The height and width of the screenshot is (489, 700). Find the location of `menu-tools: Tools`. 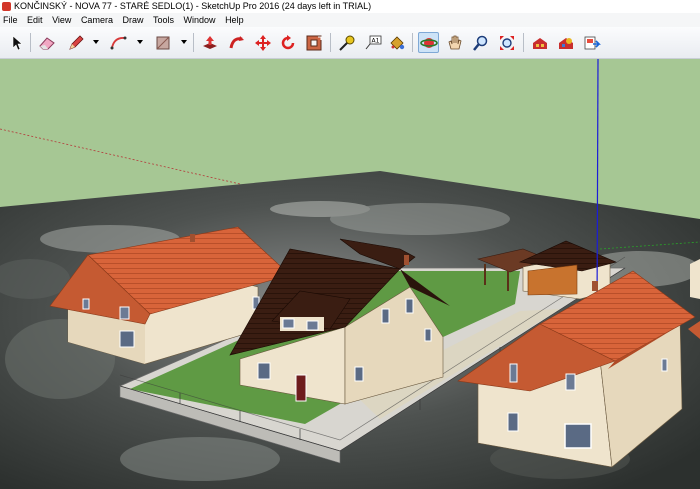

menu-tools: Tools is located at coordinates (164, 20).